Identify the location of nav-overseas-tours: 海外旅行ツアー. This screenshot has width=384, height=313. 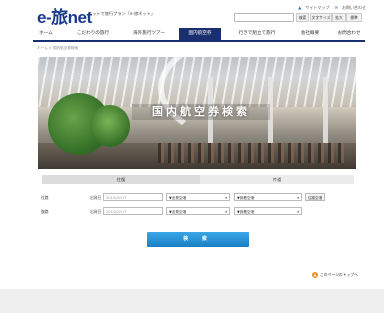
(149, 34).